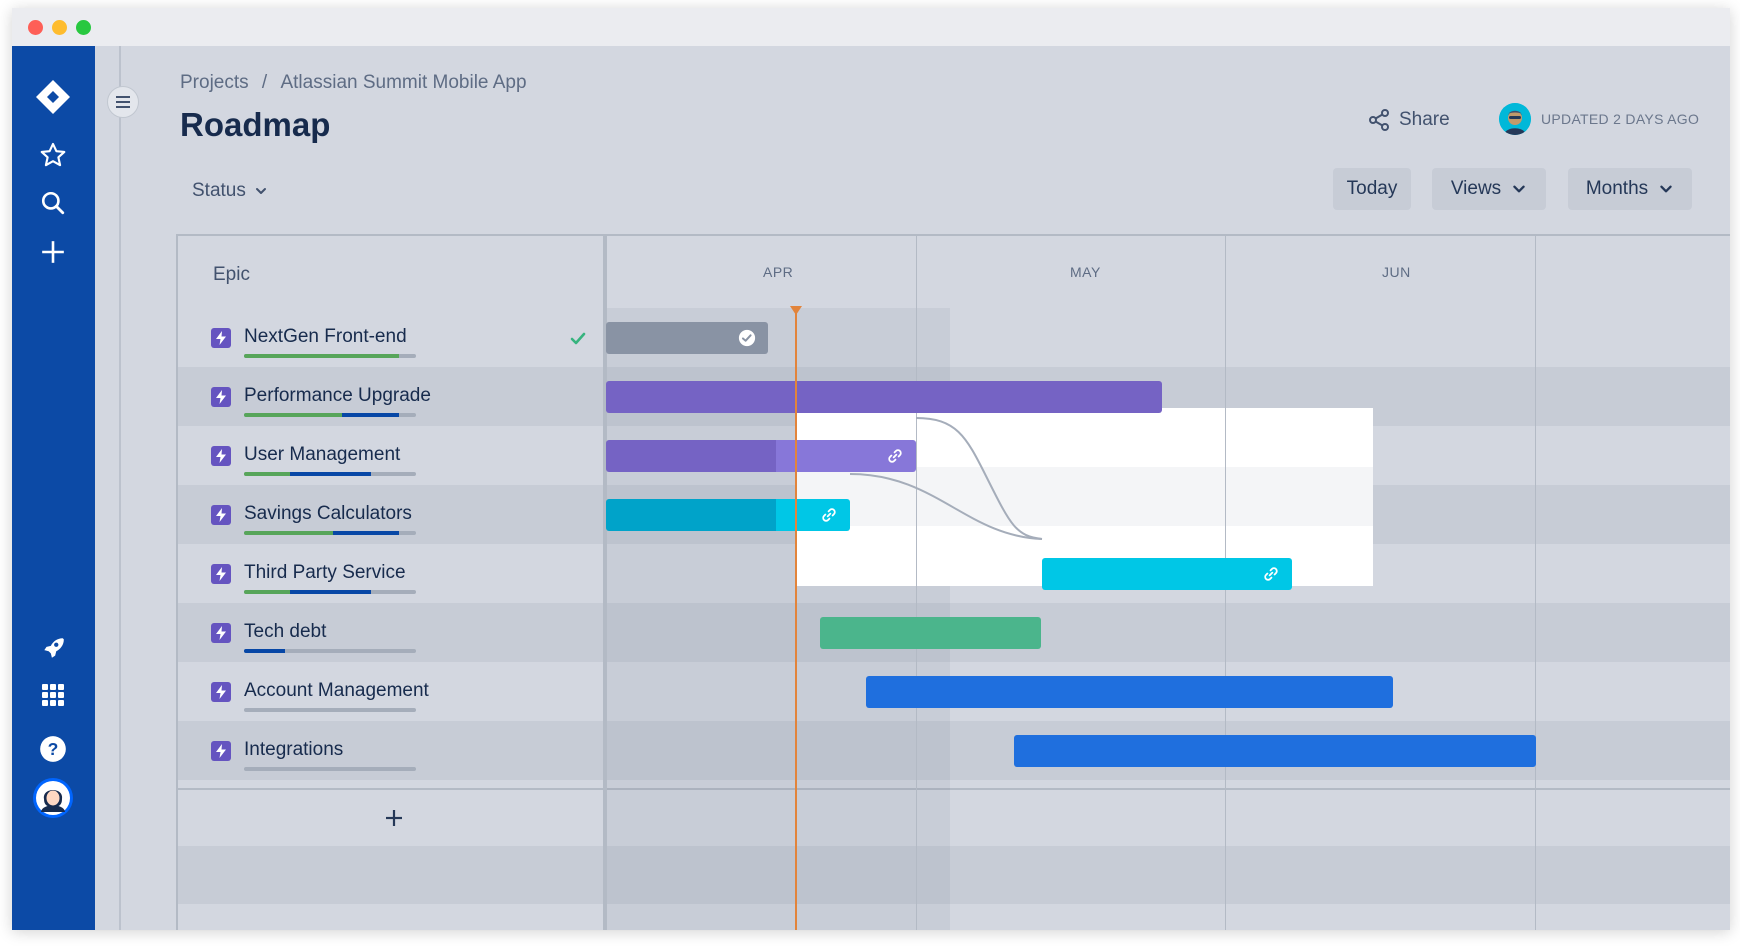 The width and height of the screenshot is (1740, 946). Describe the element at coordinates (214, 83) in the screenshot. I see `breadcrumb-projects: Projects` at that location.